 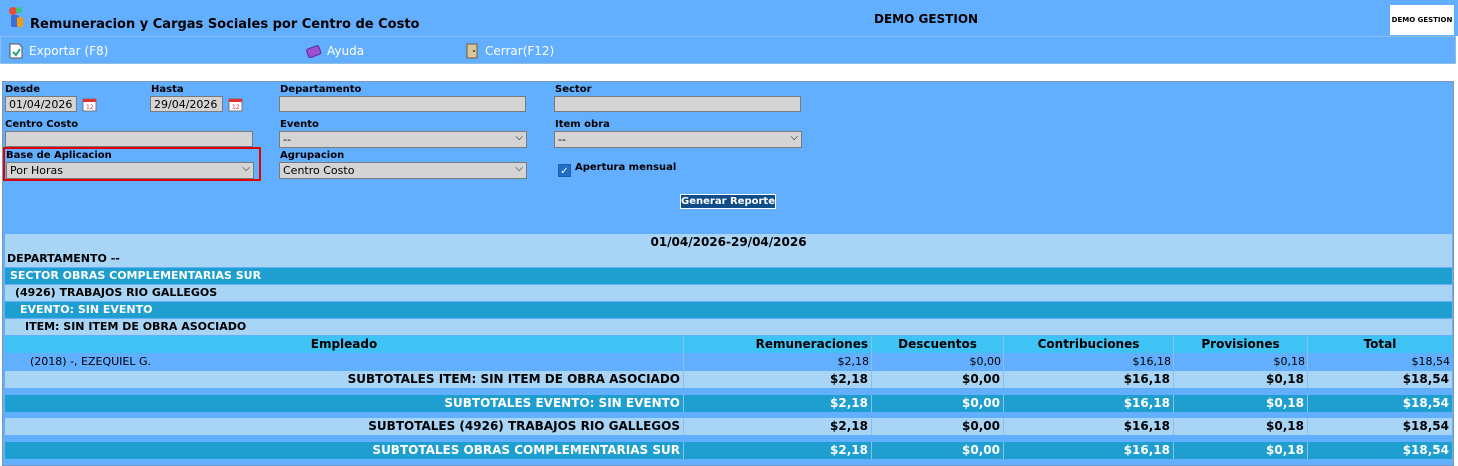 What do you see at coordinates (626, 167) in the screenshot?
I see `apertura-mensual-label: Apertura mensual` at bounding box center [626, 167].